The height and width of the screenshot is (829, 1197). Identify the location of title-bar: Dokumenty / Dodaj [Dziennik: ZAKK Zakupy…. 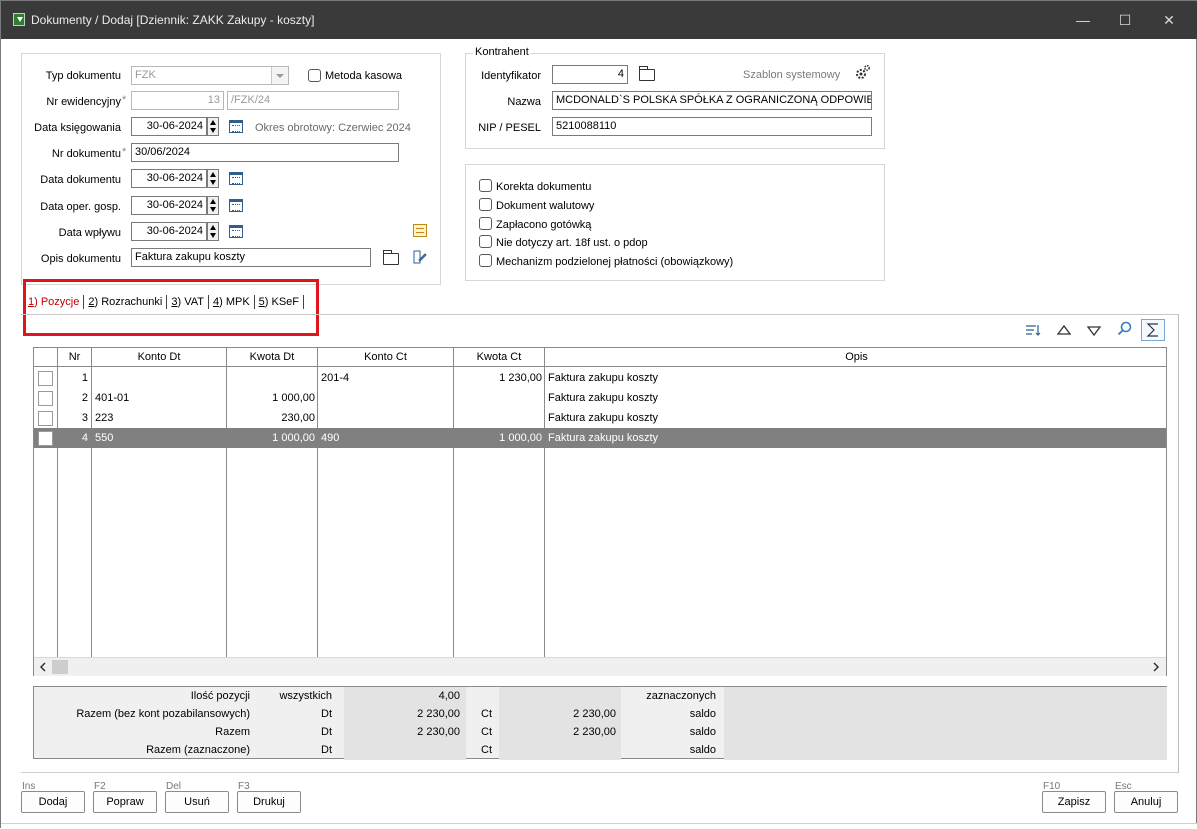
(599, 20).